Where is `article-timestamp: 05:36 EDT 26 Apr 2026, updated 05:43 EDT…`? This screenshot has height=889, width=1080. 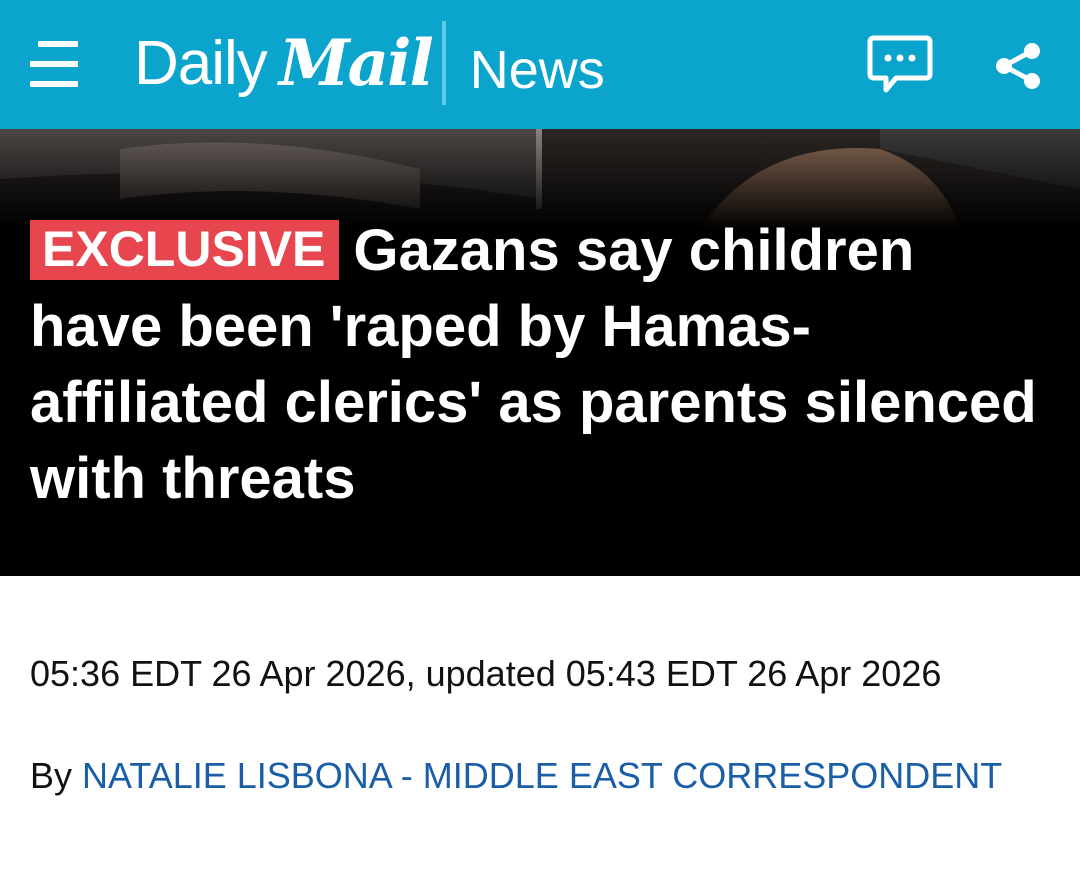 article-timestamp: 05:36 EDT 26 Apr 2026, updated 05:43 EDT… is located at coordinates (486, 673).